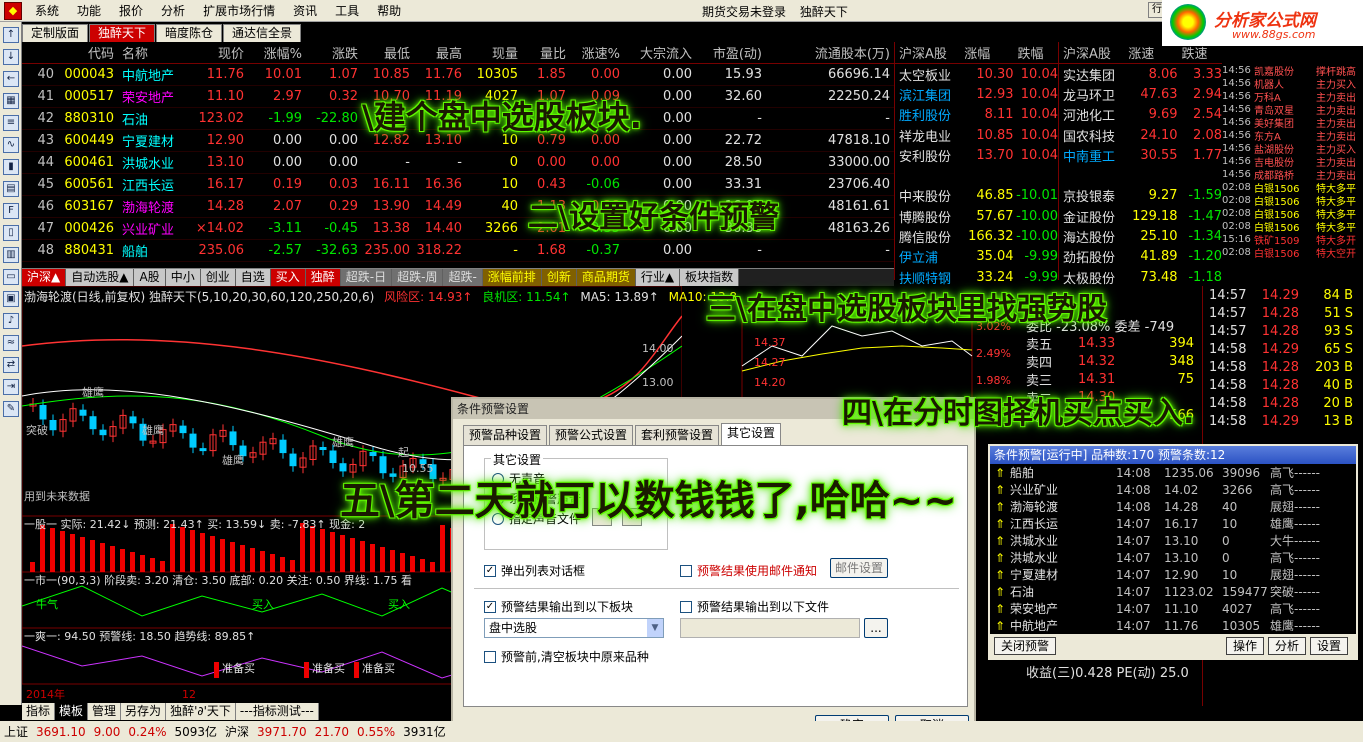 The width and height of the screenshot is (1363, 742). I want to click on rank-row: 伊立浦 35.04 -9.99, so click(976, 257).